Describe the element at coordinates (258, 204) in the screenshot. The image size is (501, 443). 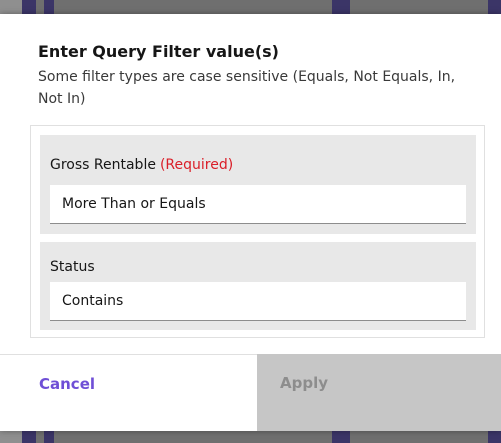
I see `gross-rentable-filter-select: More Than or Equals` at that location.